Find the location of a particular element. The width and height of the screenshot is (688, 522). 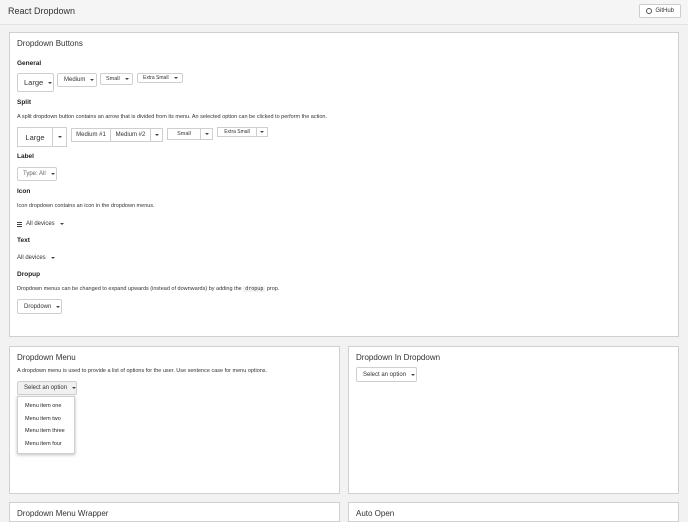

github-button: GitHub is located at coordinates (660, 11).